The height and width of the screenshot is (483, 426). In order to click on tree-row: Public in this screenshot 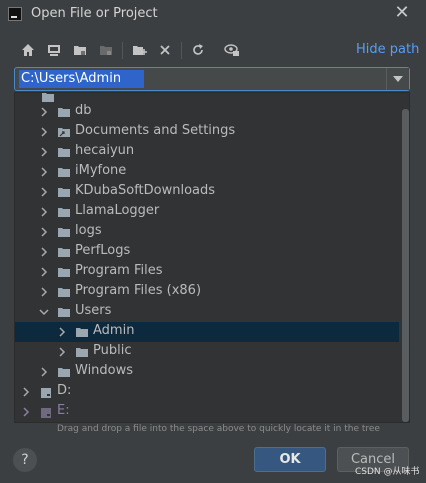, I will do `click(207, 352)`.